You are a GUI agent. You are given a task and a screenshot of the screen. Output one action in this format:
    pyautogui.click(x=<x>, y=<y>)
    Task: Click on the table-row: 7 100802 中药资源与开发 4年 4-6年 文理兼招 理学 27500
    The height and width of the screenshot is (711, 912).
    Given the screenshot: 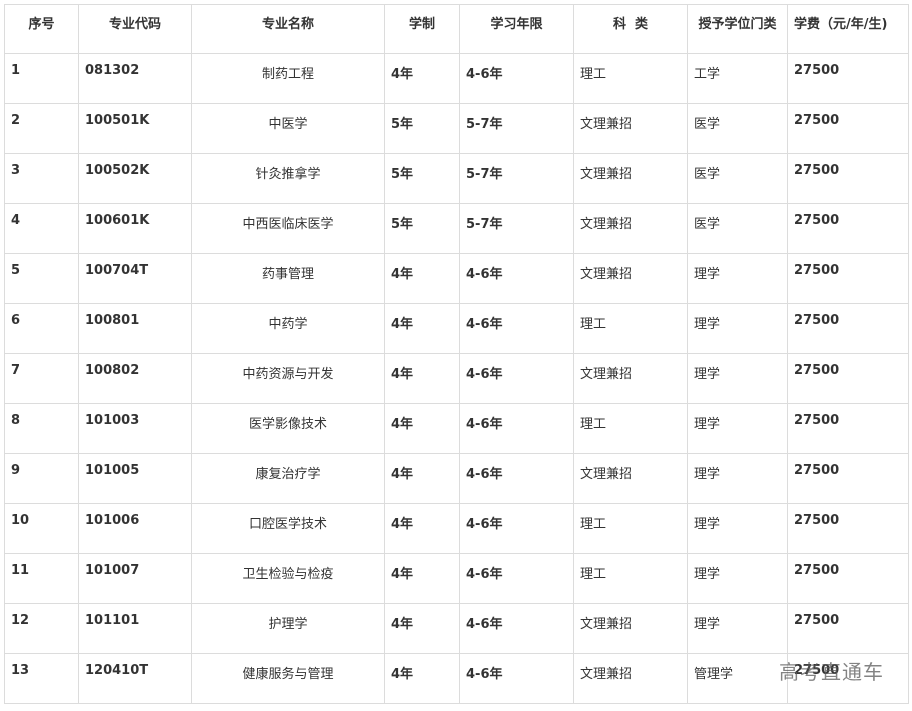 What is the action you would take?
    pyautogui.click(x=456, y=378)
    